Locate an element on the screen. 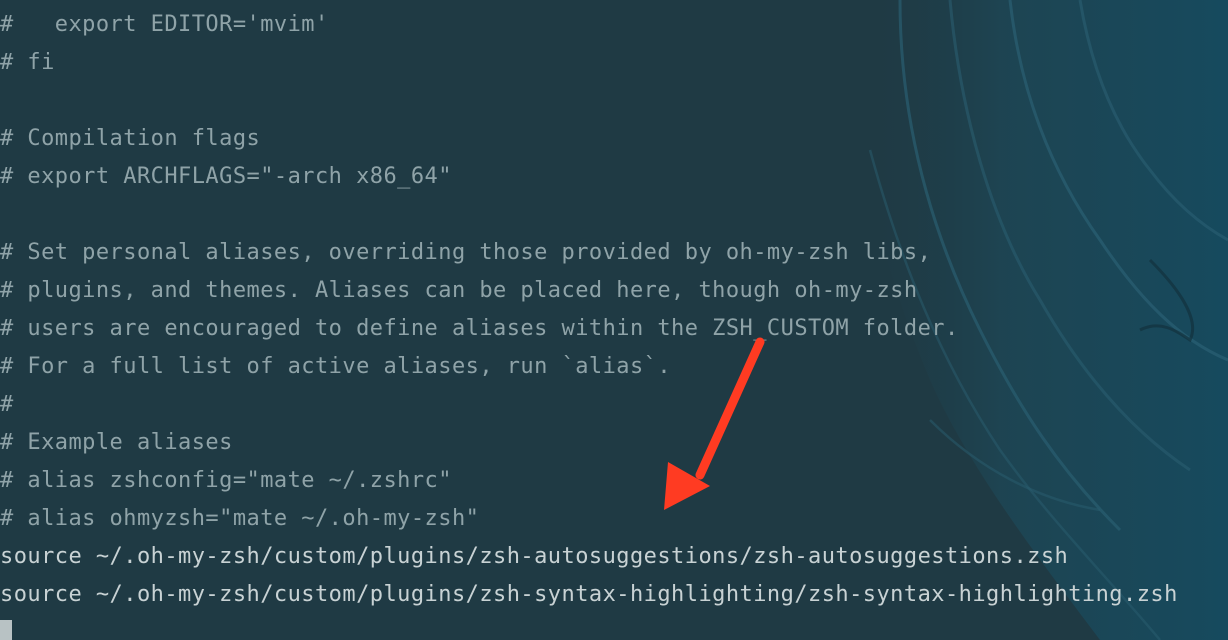  terminal-line: # export EDITOR='mvim' is located at coordinates (164, 24).